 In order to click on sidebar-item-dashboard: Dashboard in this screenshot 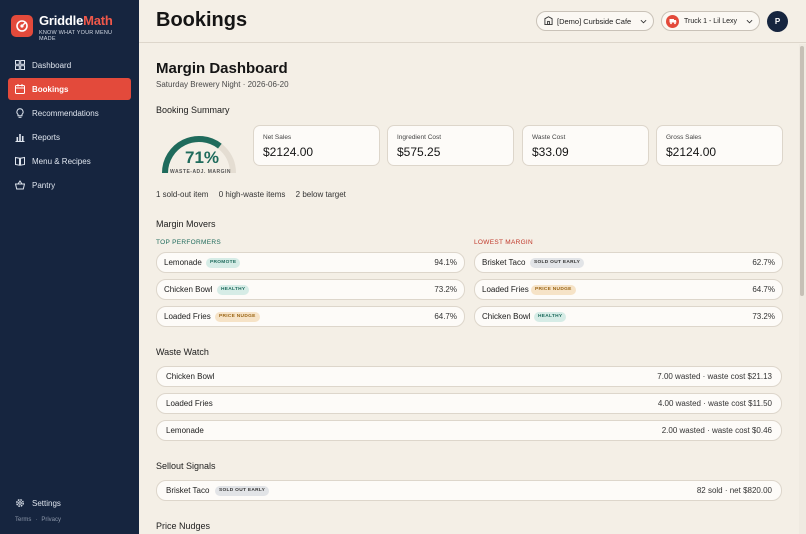, I will do `click(69, 65)`.